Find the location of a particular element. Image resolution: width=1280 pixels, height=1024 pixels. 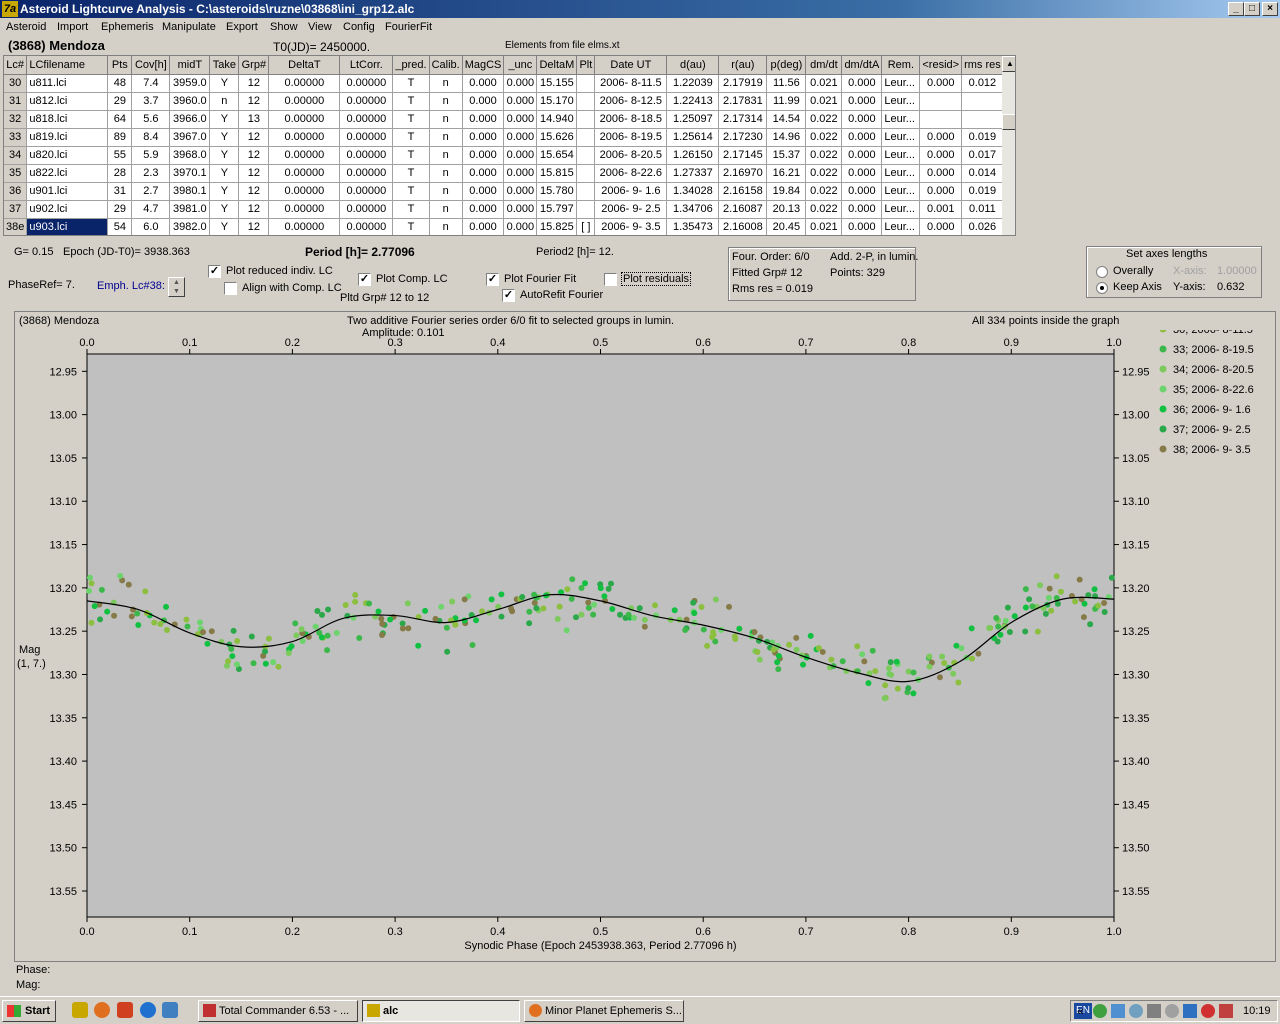

table-cell: 5.9 is located at coordinates (151, 155).